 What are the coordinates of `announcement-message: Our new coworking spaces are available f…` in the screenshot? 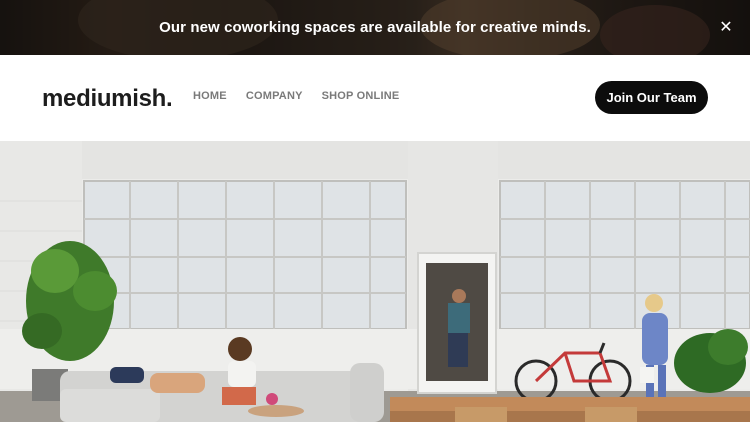 It's located at (375, 27).